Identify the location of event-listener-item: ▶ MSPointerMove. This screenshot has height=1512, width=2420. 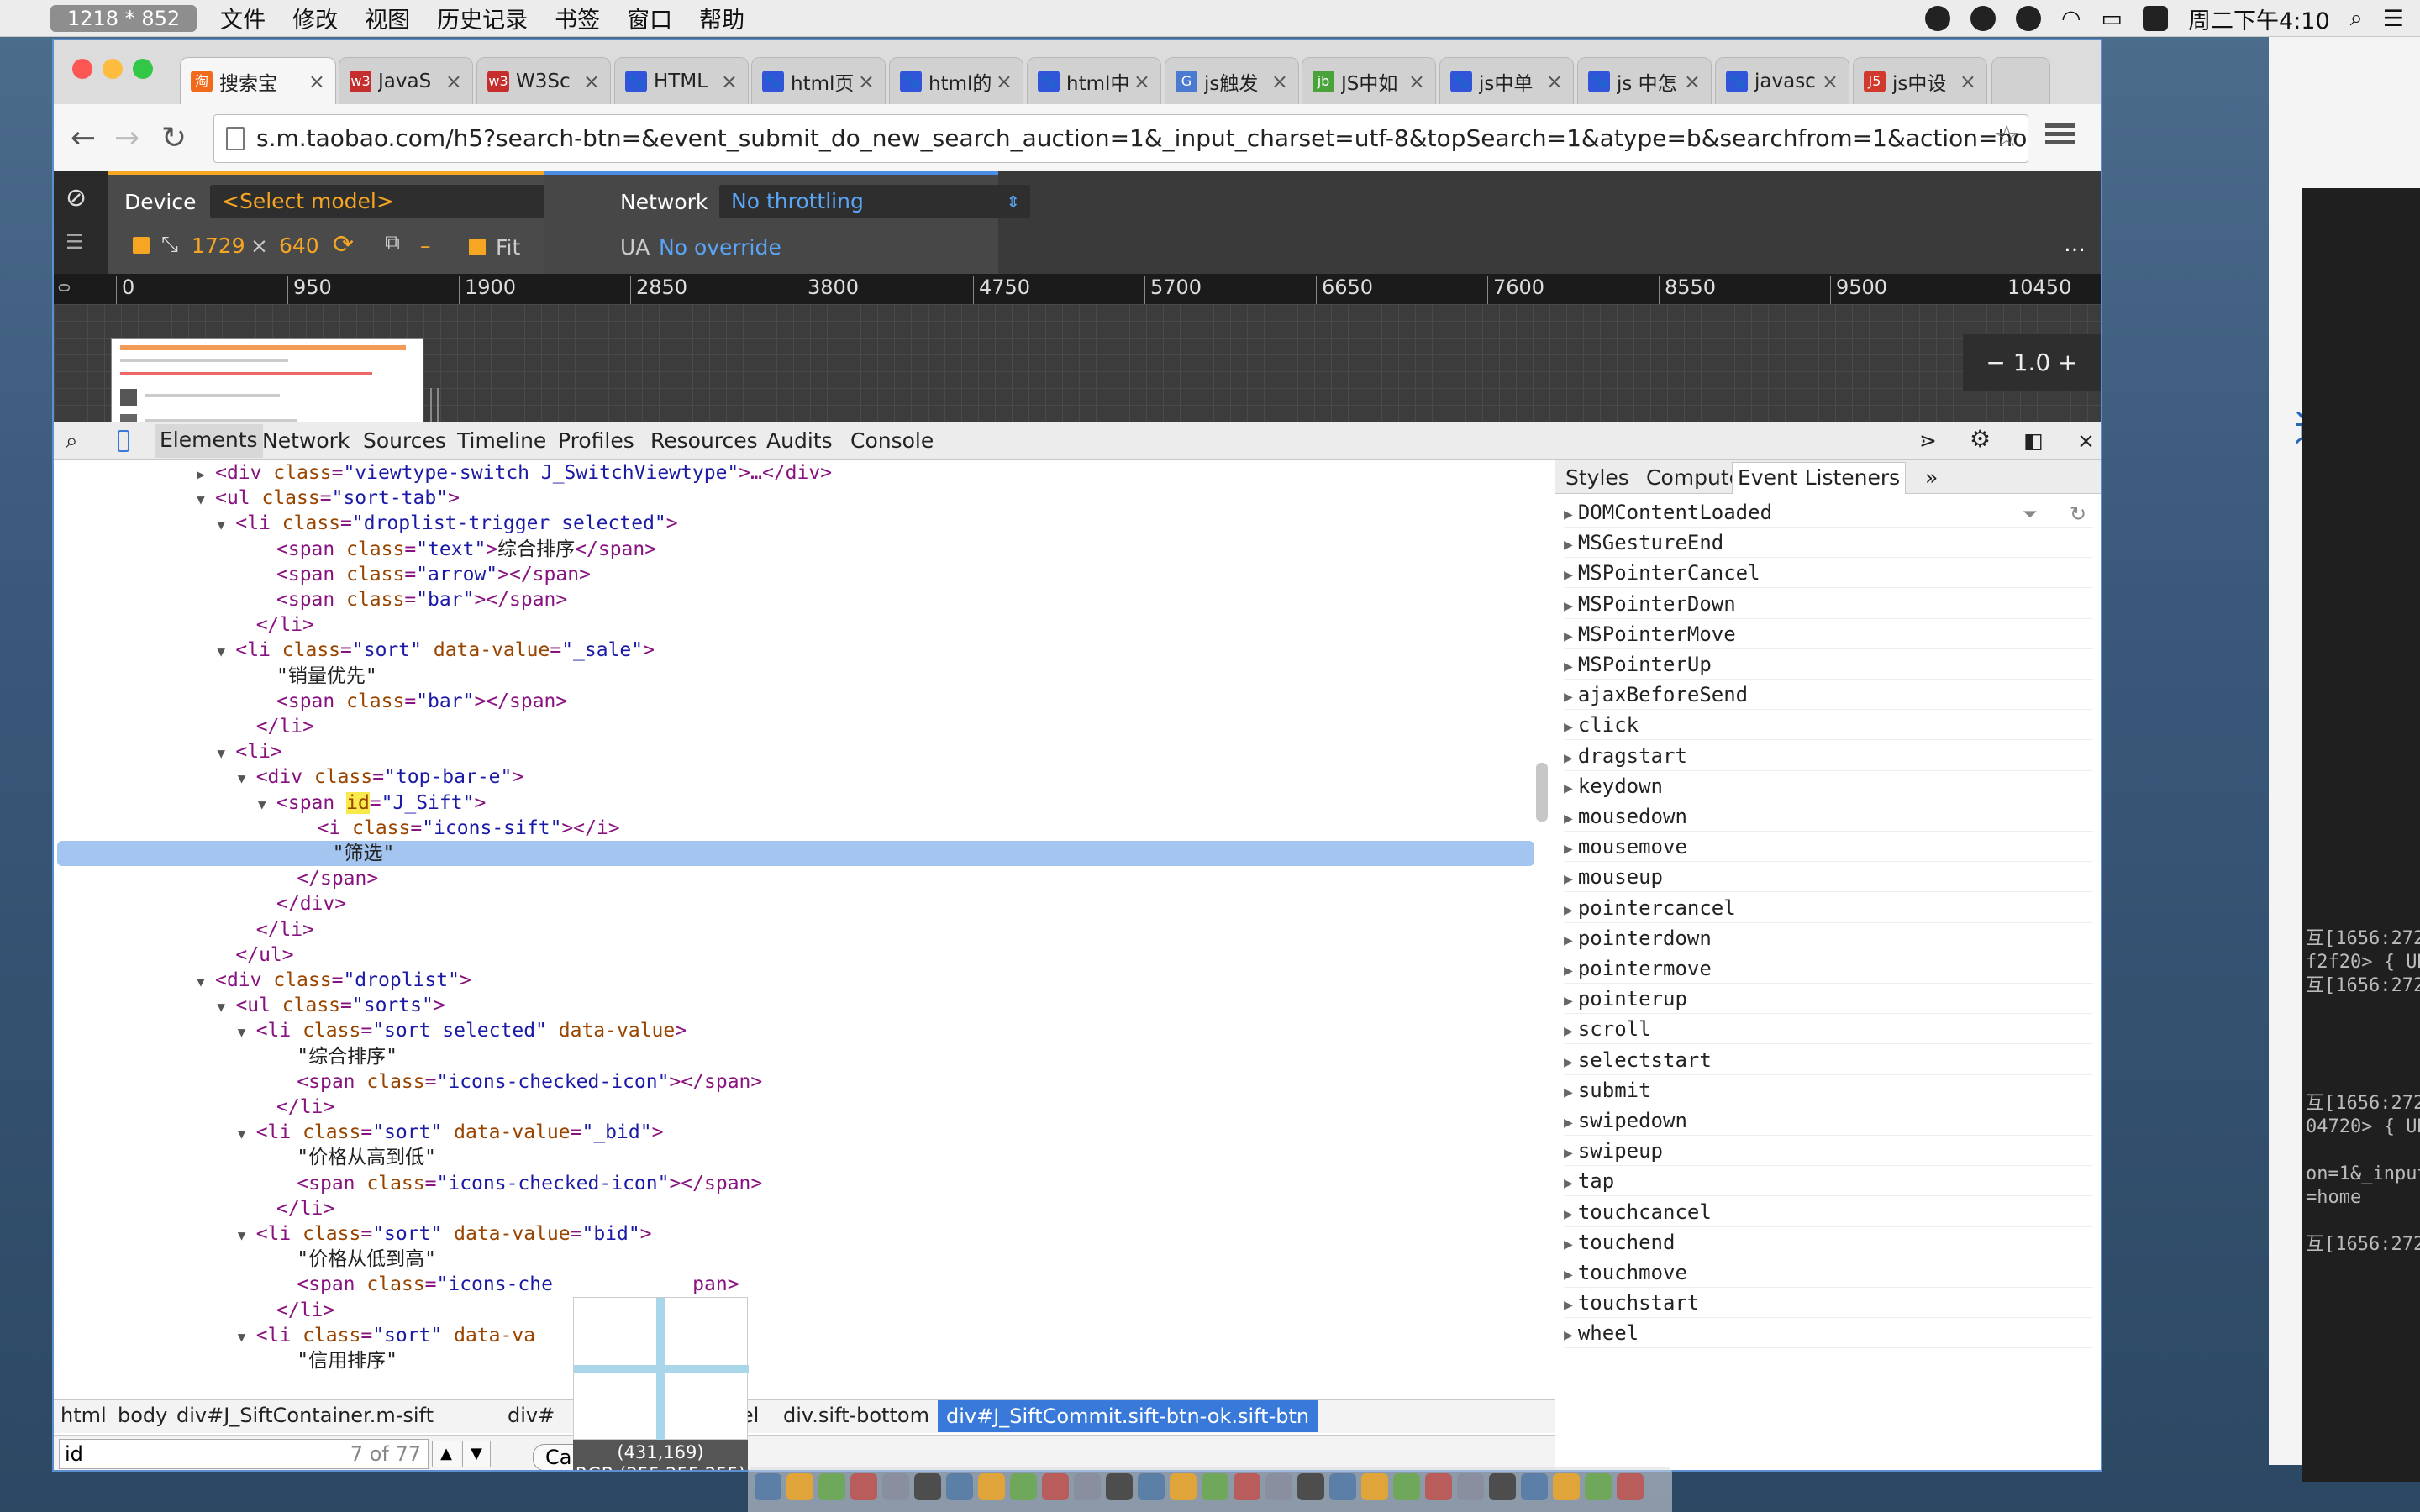
(1828, 634).